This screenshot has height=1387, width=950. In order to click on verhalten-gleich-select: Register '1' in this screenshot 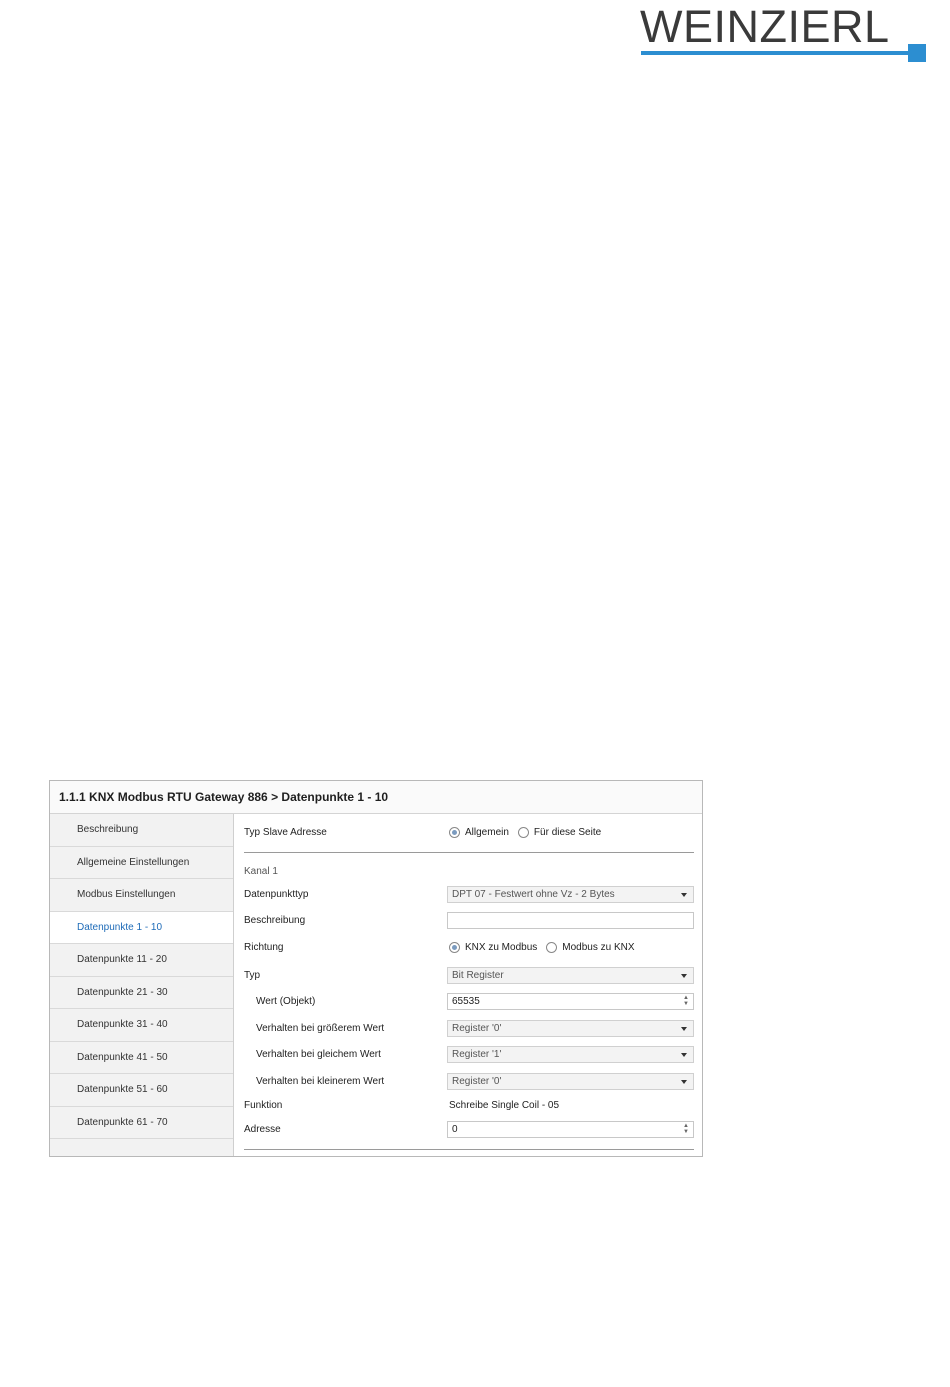, I will do `click(570, 1054)`.